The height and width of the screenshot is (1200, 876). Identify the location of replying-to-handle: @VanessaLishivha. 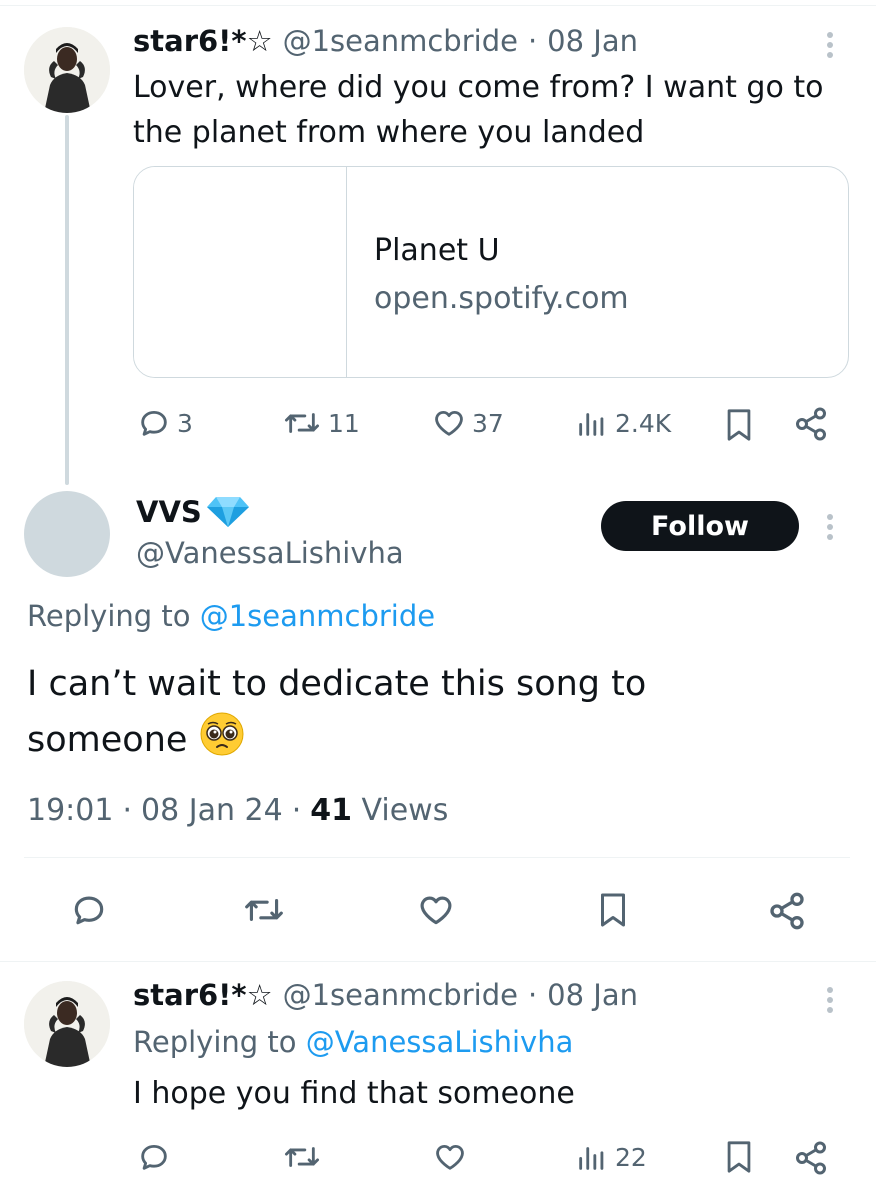
(440, 1042).